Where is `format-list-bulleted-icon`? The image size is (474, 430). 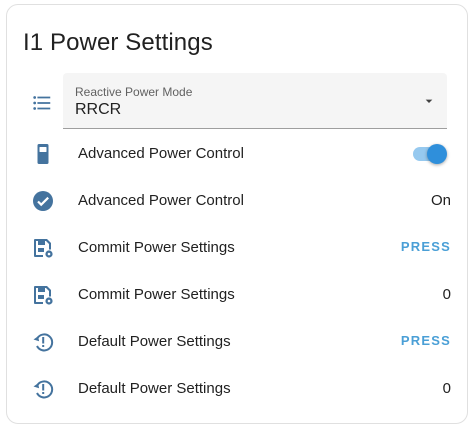
format-list-bulleted-icon is located at coordinates (42, 103).